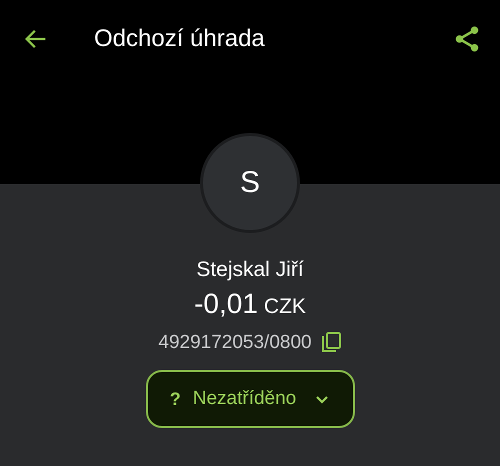  I want to click on amount: -0,01, so click(226, 304).